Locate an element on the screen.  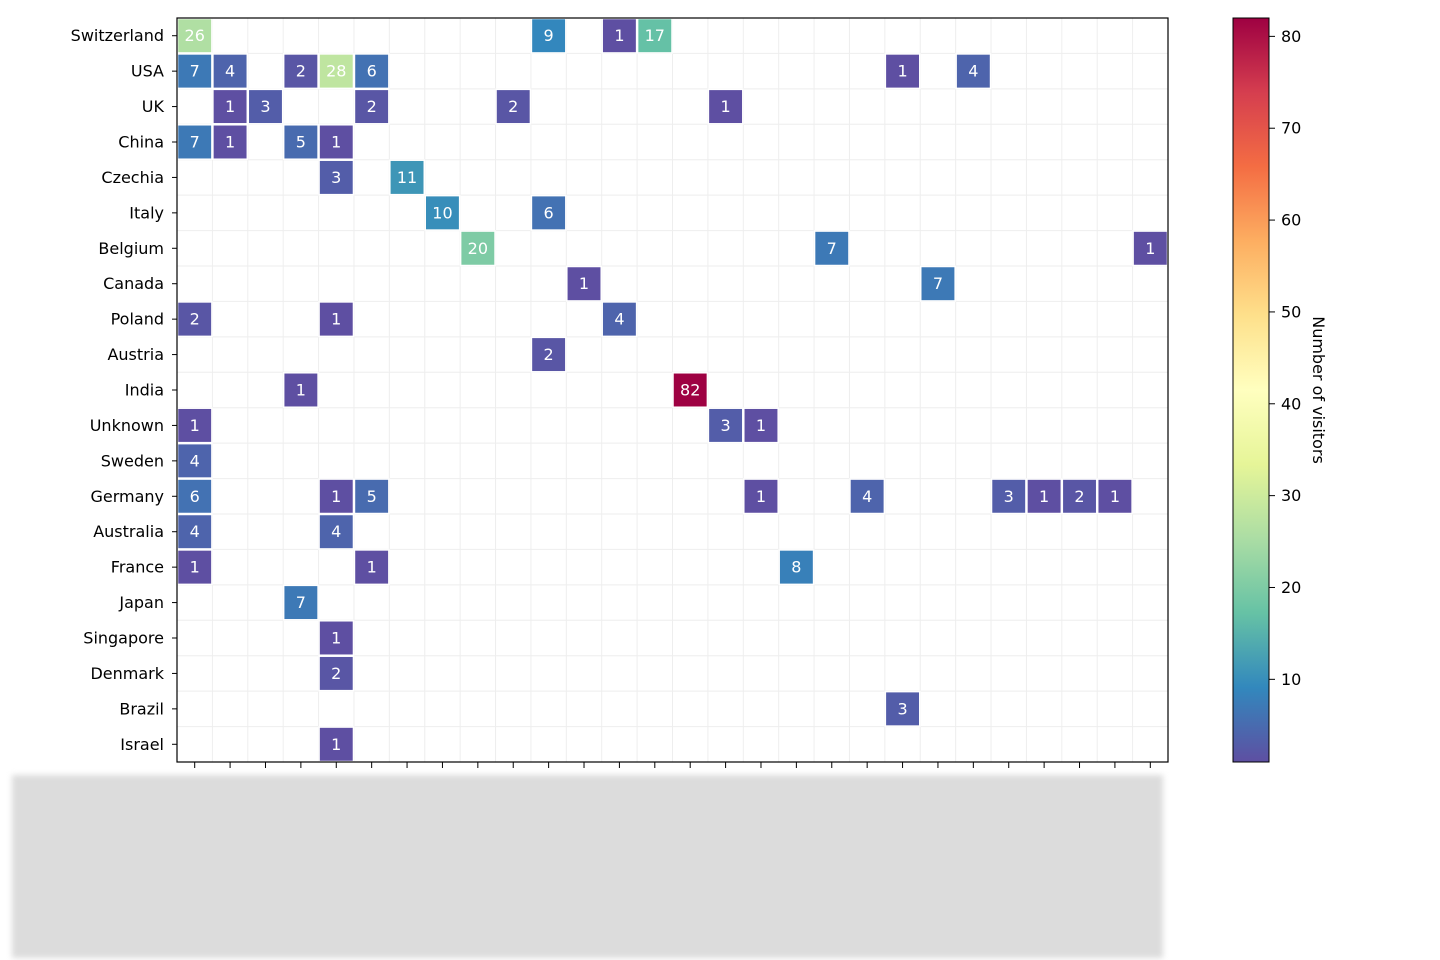
y-tick-label: USA is located at coordinates (147, 71).